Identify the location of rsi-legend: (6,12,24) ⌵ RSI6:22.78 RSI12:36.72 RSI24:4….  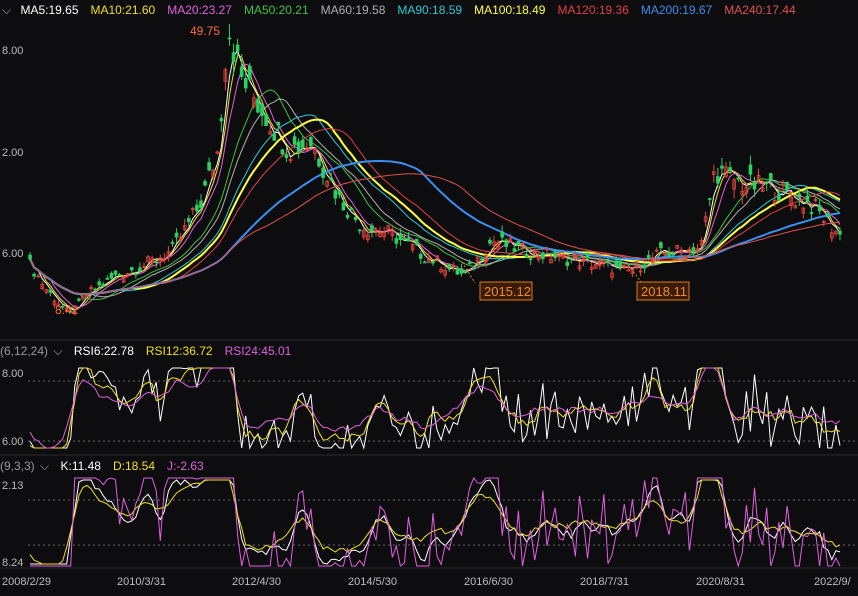
(151, 351).